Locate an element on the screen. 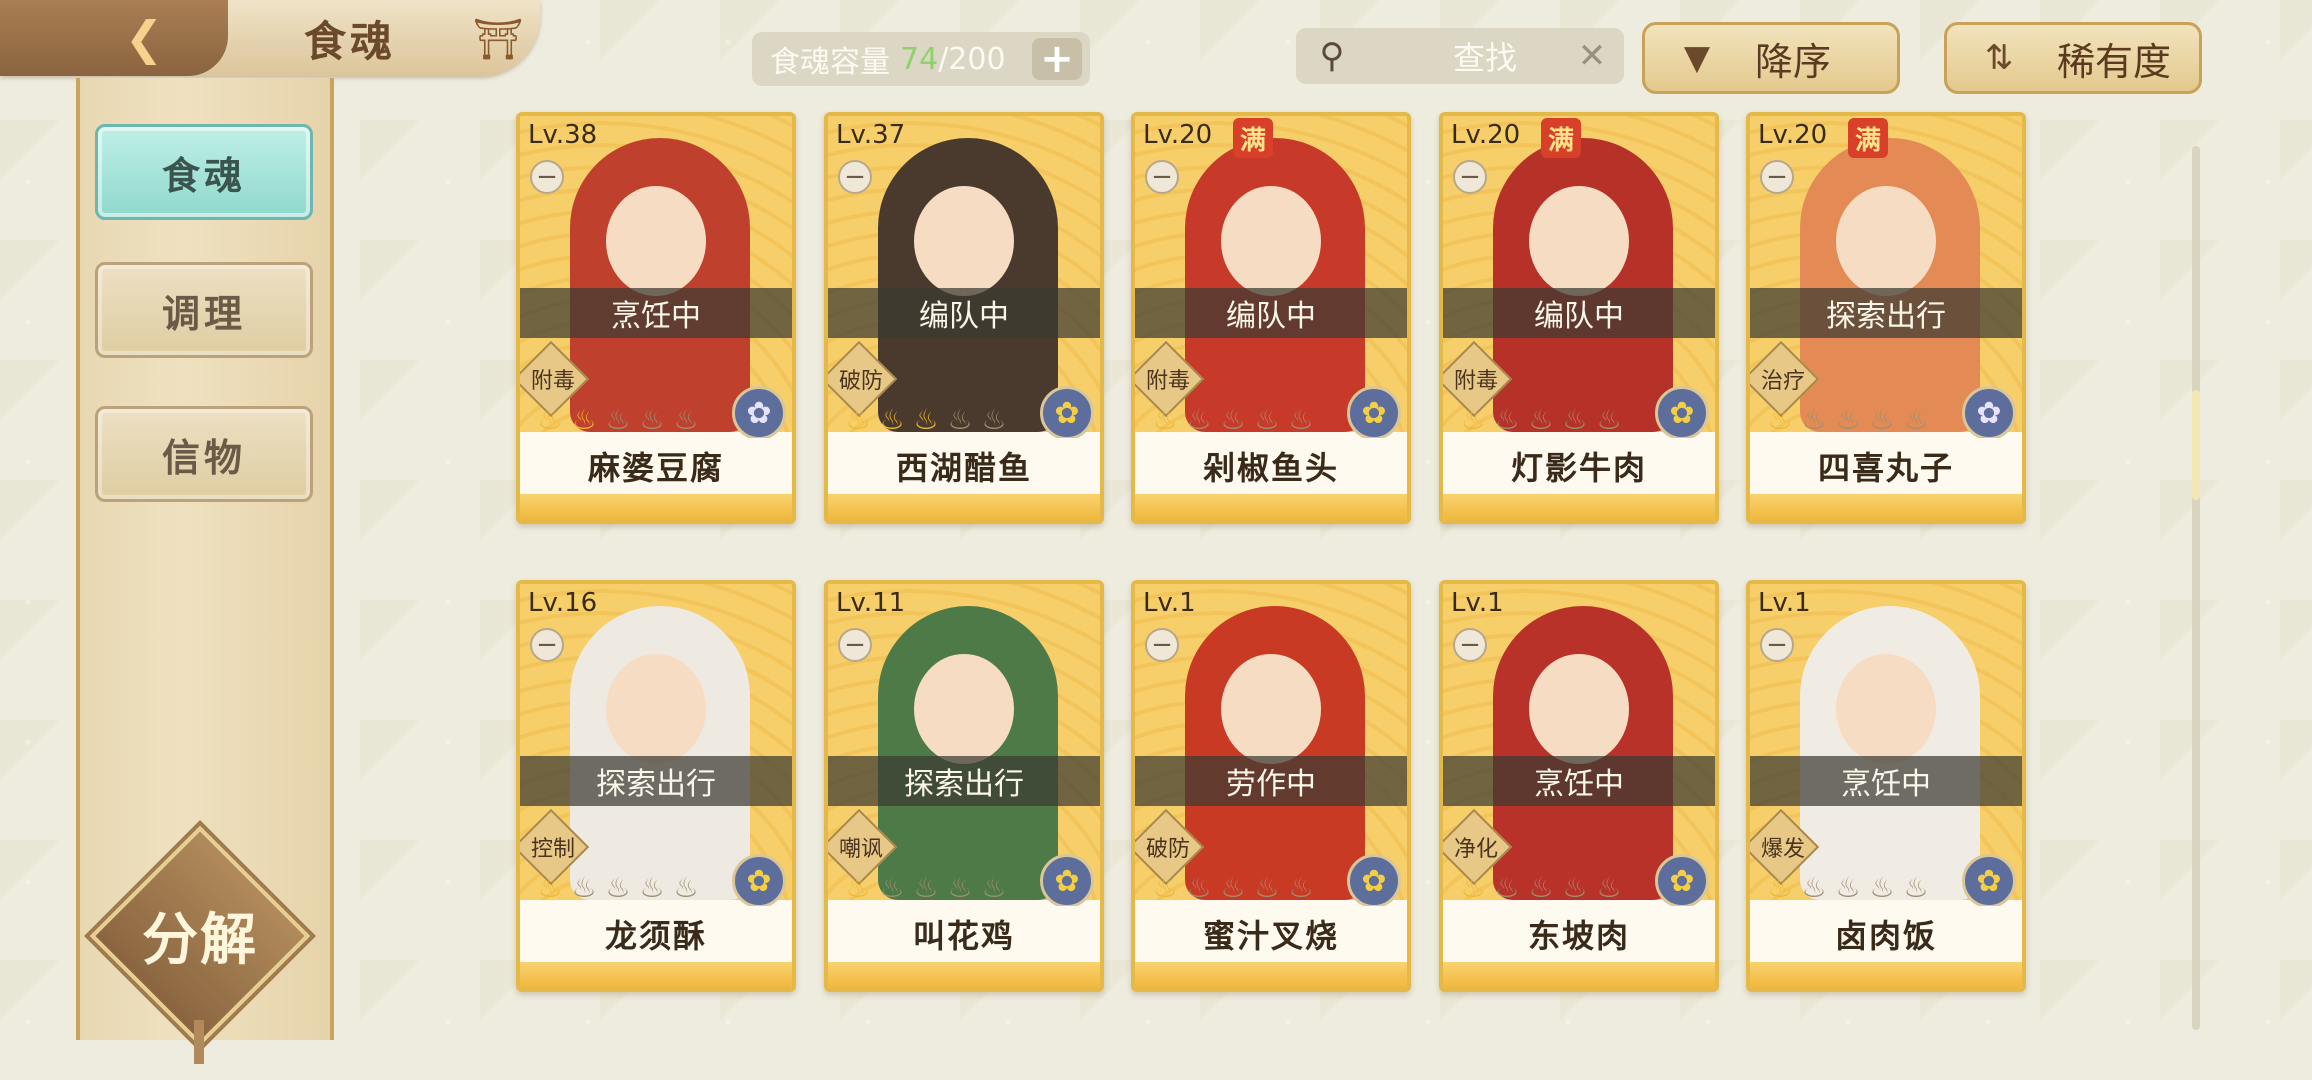  skill-tag-label: 控制 is located at coordinates (552, 849).